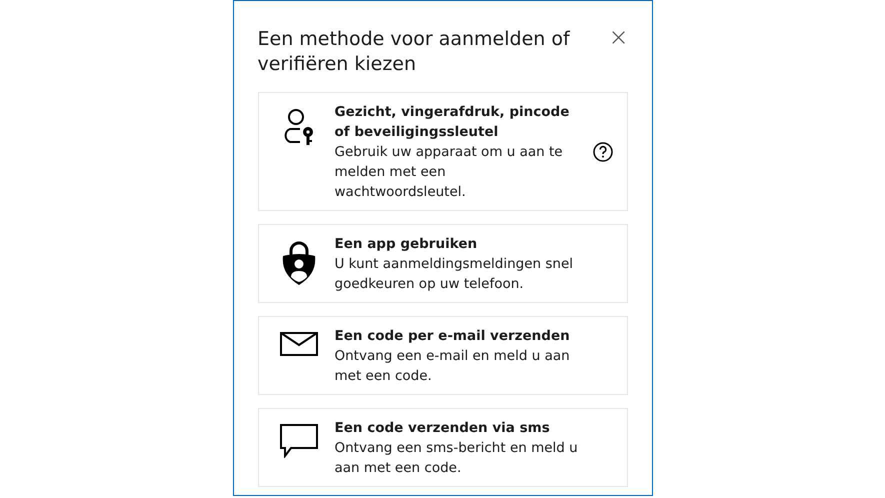  Describe the element at coordinates (299, 344) in the screenshot. I see `envelope-icon` at that location.